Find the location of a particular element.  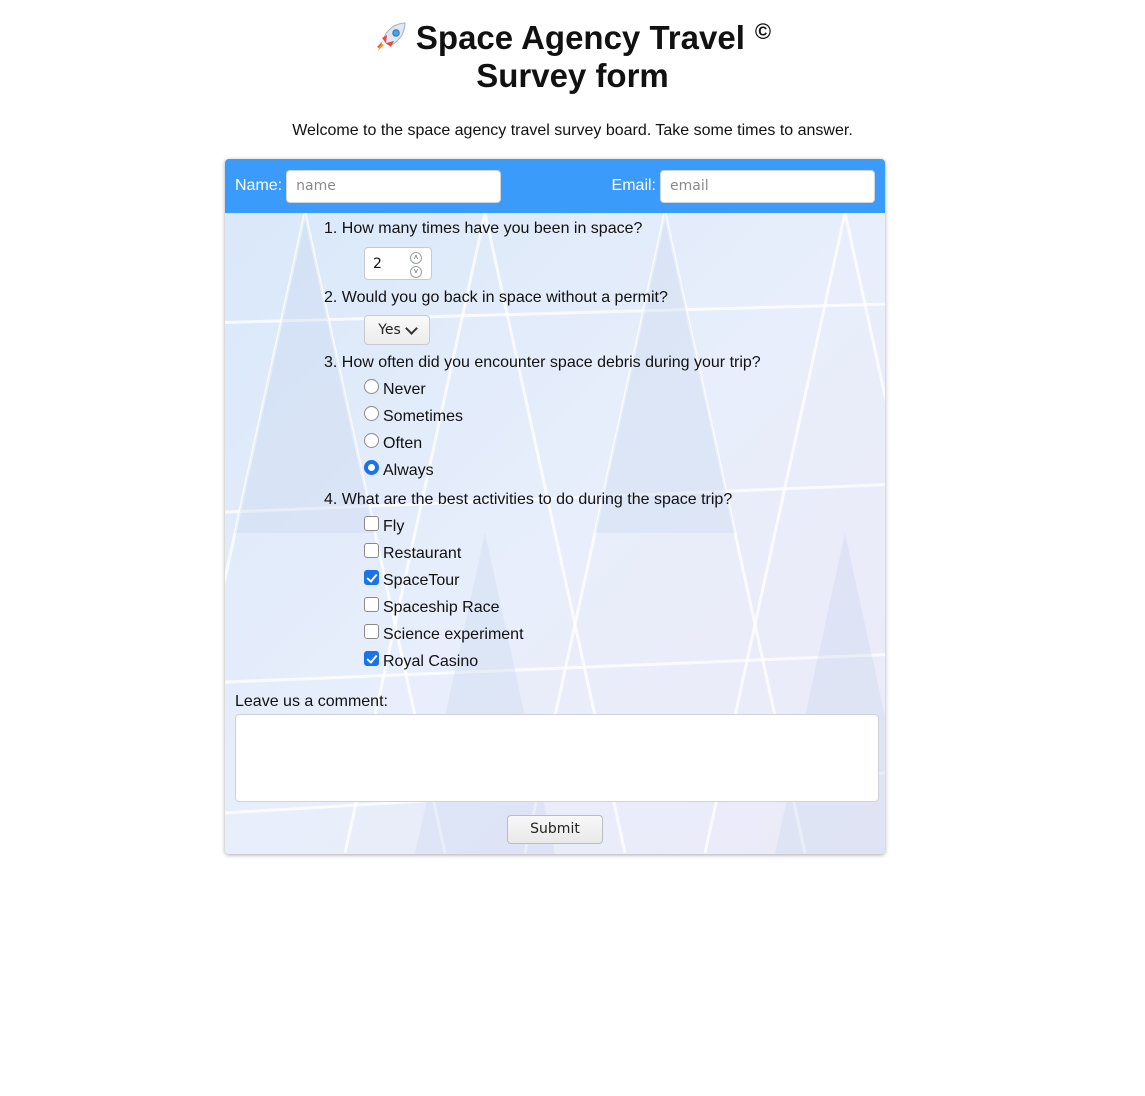

radio-option: Never is located at coordinates (562, 393).